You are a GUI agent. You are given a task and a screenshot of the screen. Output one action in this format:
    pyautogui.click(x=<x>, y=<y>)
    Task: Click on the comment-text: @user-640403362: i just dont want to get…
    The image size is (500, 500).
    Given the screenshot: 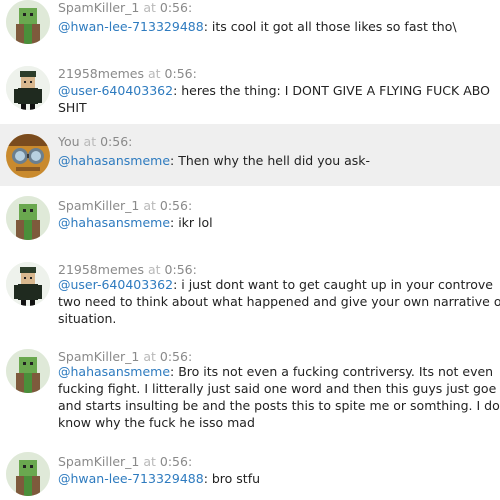 What is the action you would take?
    pyautogui.click(x=279, y=301)
    